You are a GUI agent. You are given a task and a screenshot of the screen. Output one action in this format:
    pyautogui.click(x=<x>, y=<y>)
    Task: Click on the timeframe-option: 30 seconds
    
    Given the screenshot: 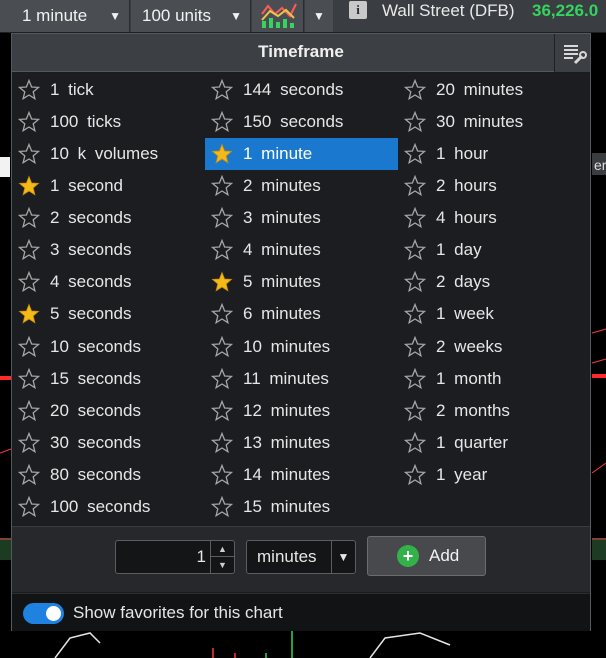 What is the action you would take?
    pyautogui.click(x=108, y=443)
    